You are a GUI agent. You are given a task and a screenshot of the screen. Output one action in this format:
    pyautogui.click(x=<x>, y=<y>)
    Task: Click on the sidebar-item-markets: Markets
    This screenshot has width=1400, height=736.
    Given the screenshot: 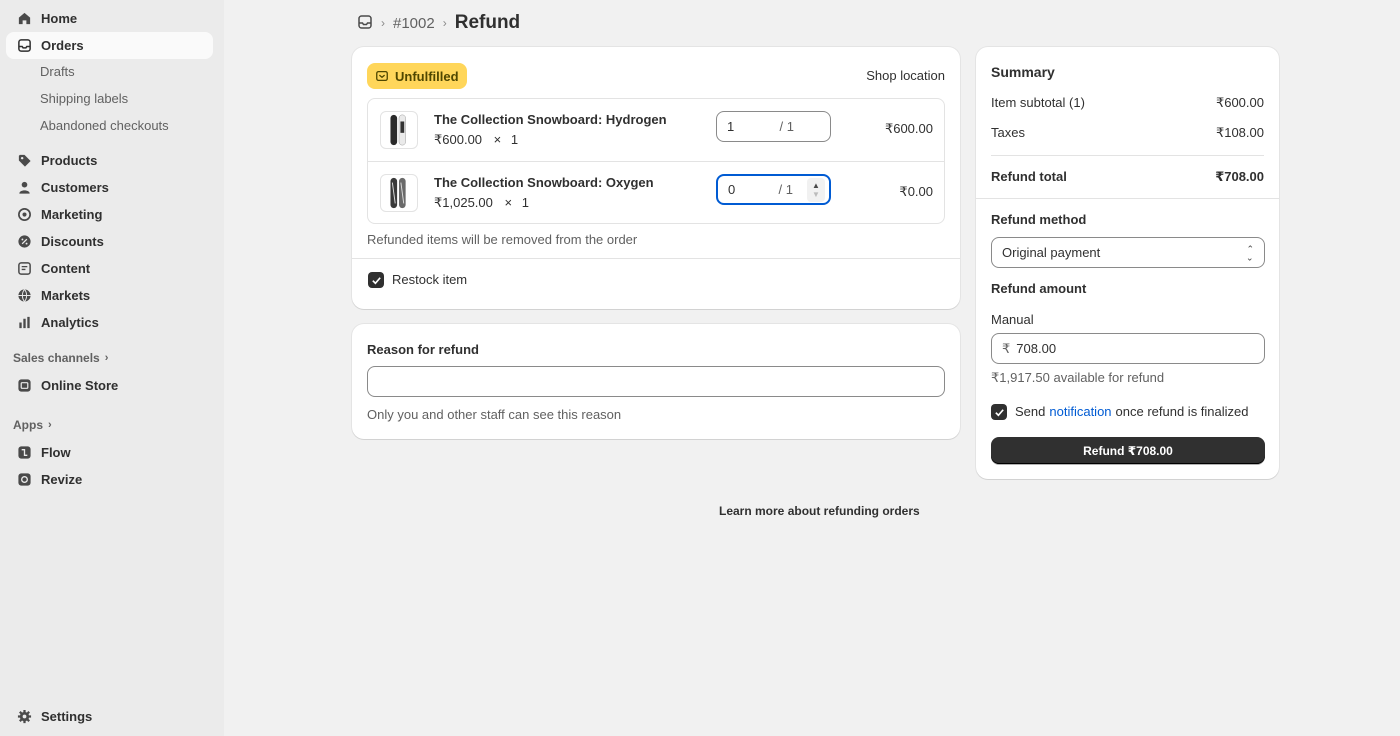 What is the action you would take?
    pyautogui.click(x=109, y=295)
    